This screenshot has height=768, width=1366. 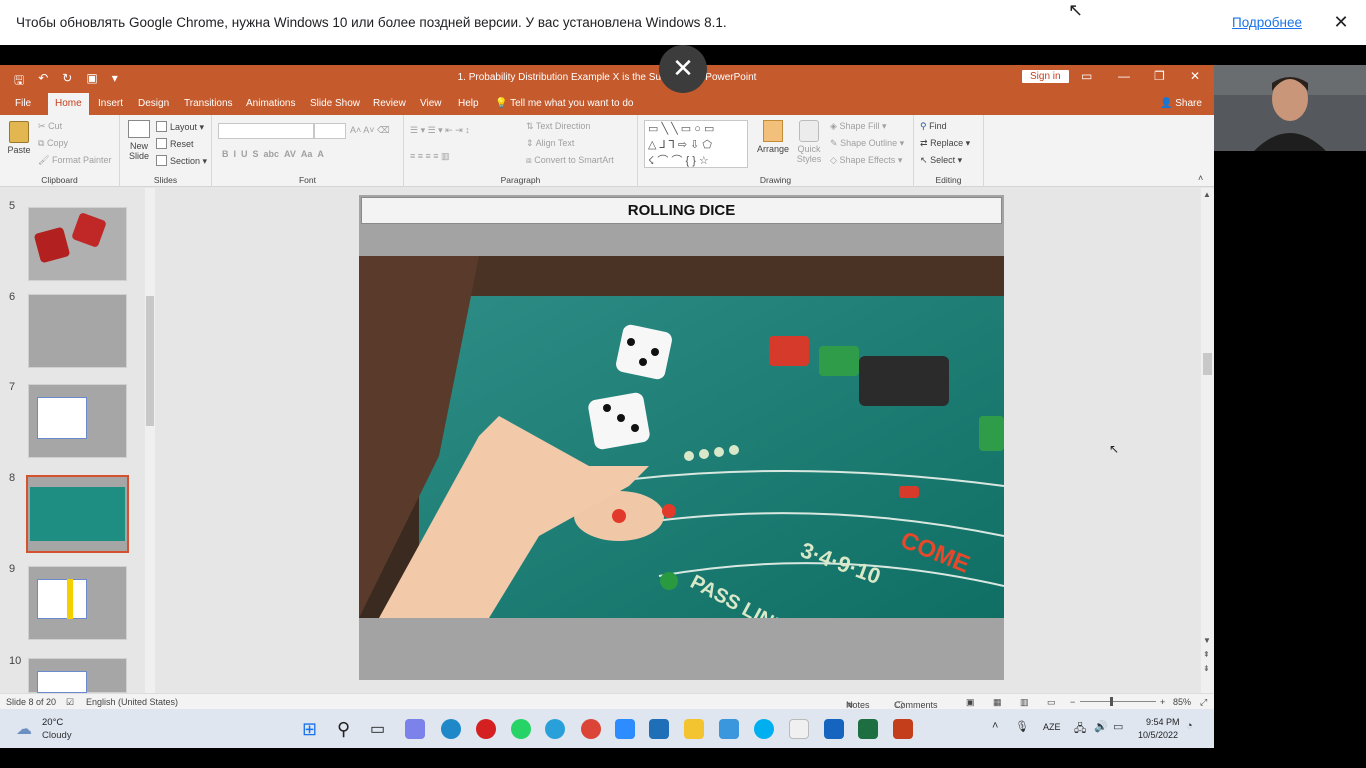 I want to click on language-indicator: English (United States), so click(x=132, y=702).